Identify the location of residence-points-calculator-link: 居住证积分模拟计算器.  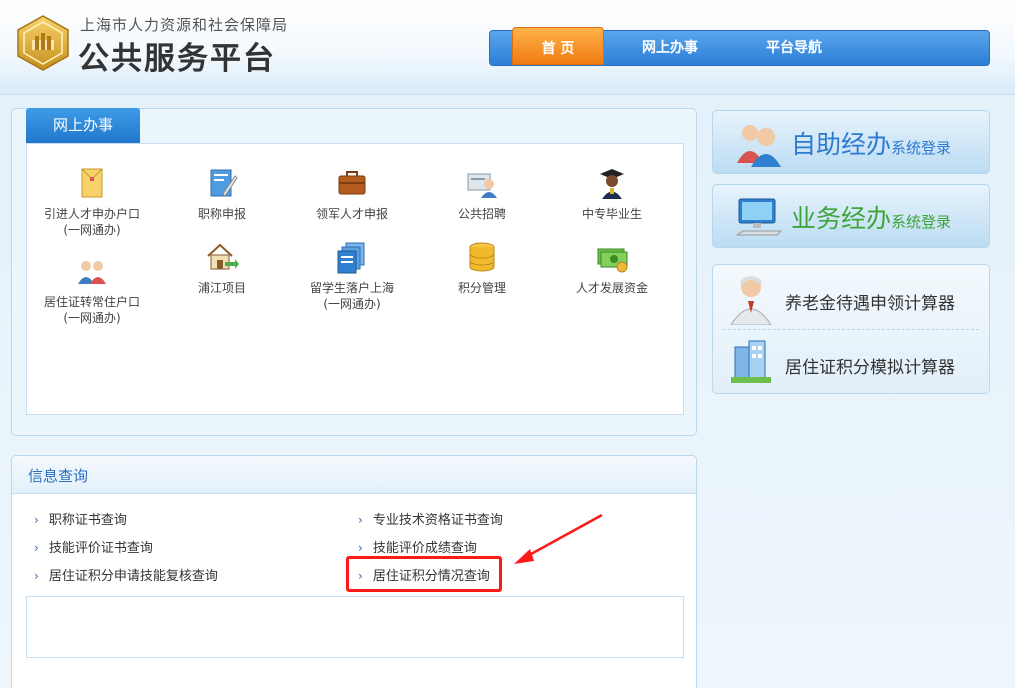
(851, 363).